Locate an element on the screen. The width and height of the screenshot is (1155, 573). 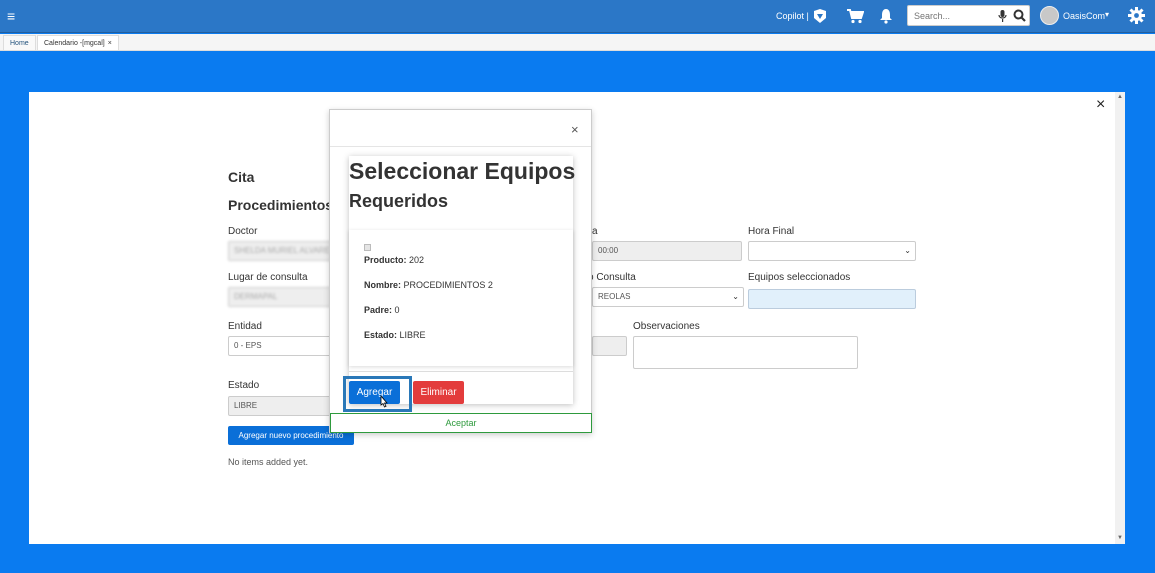
modal-header-divider is located at coordinates (460, 146).